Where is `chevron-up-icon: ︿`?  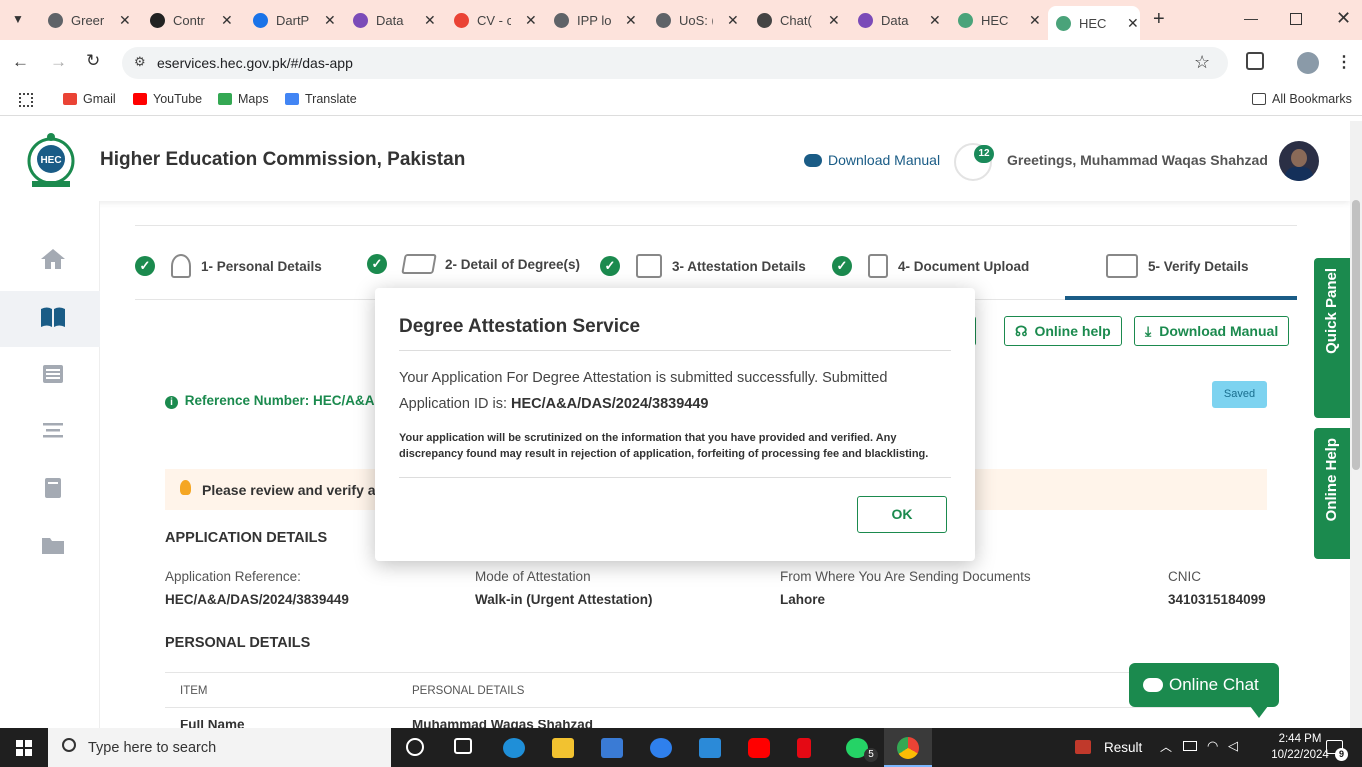
chevron-up-icon: ︿ is located at coordinates (1166, 746).